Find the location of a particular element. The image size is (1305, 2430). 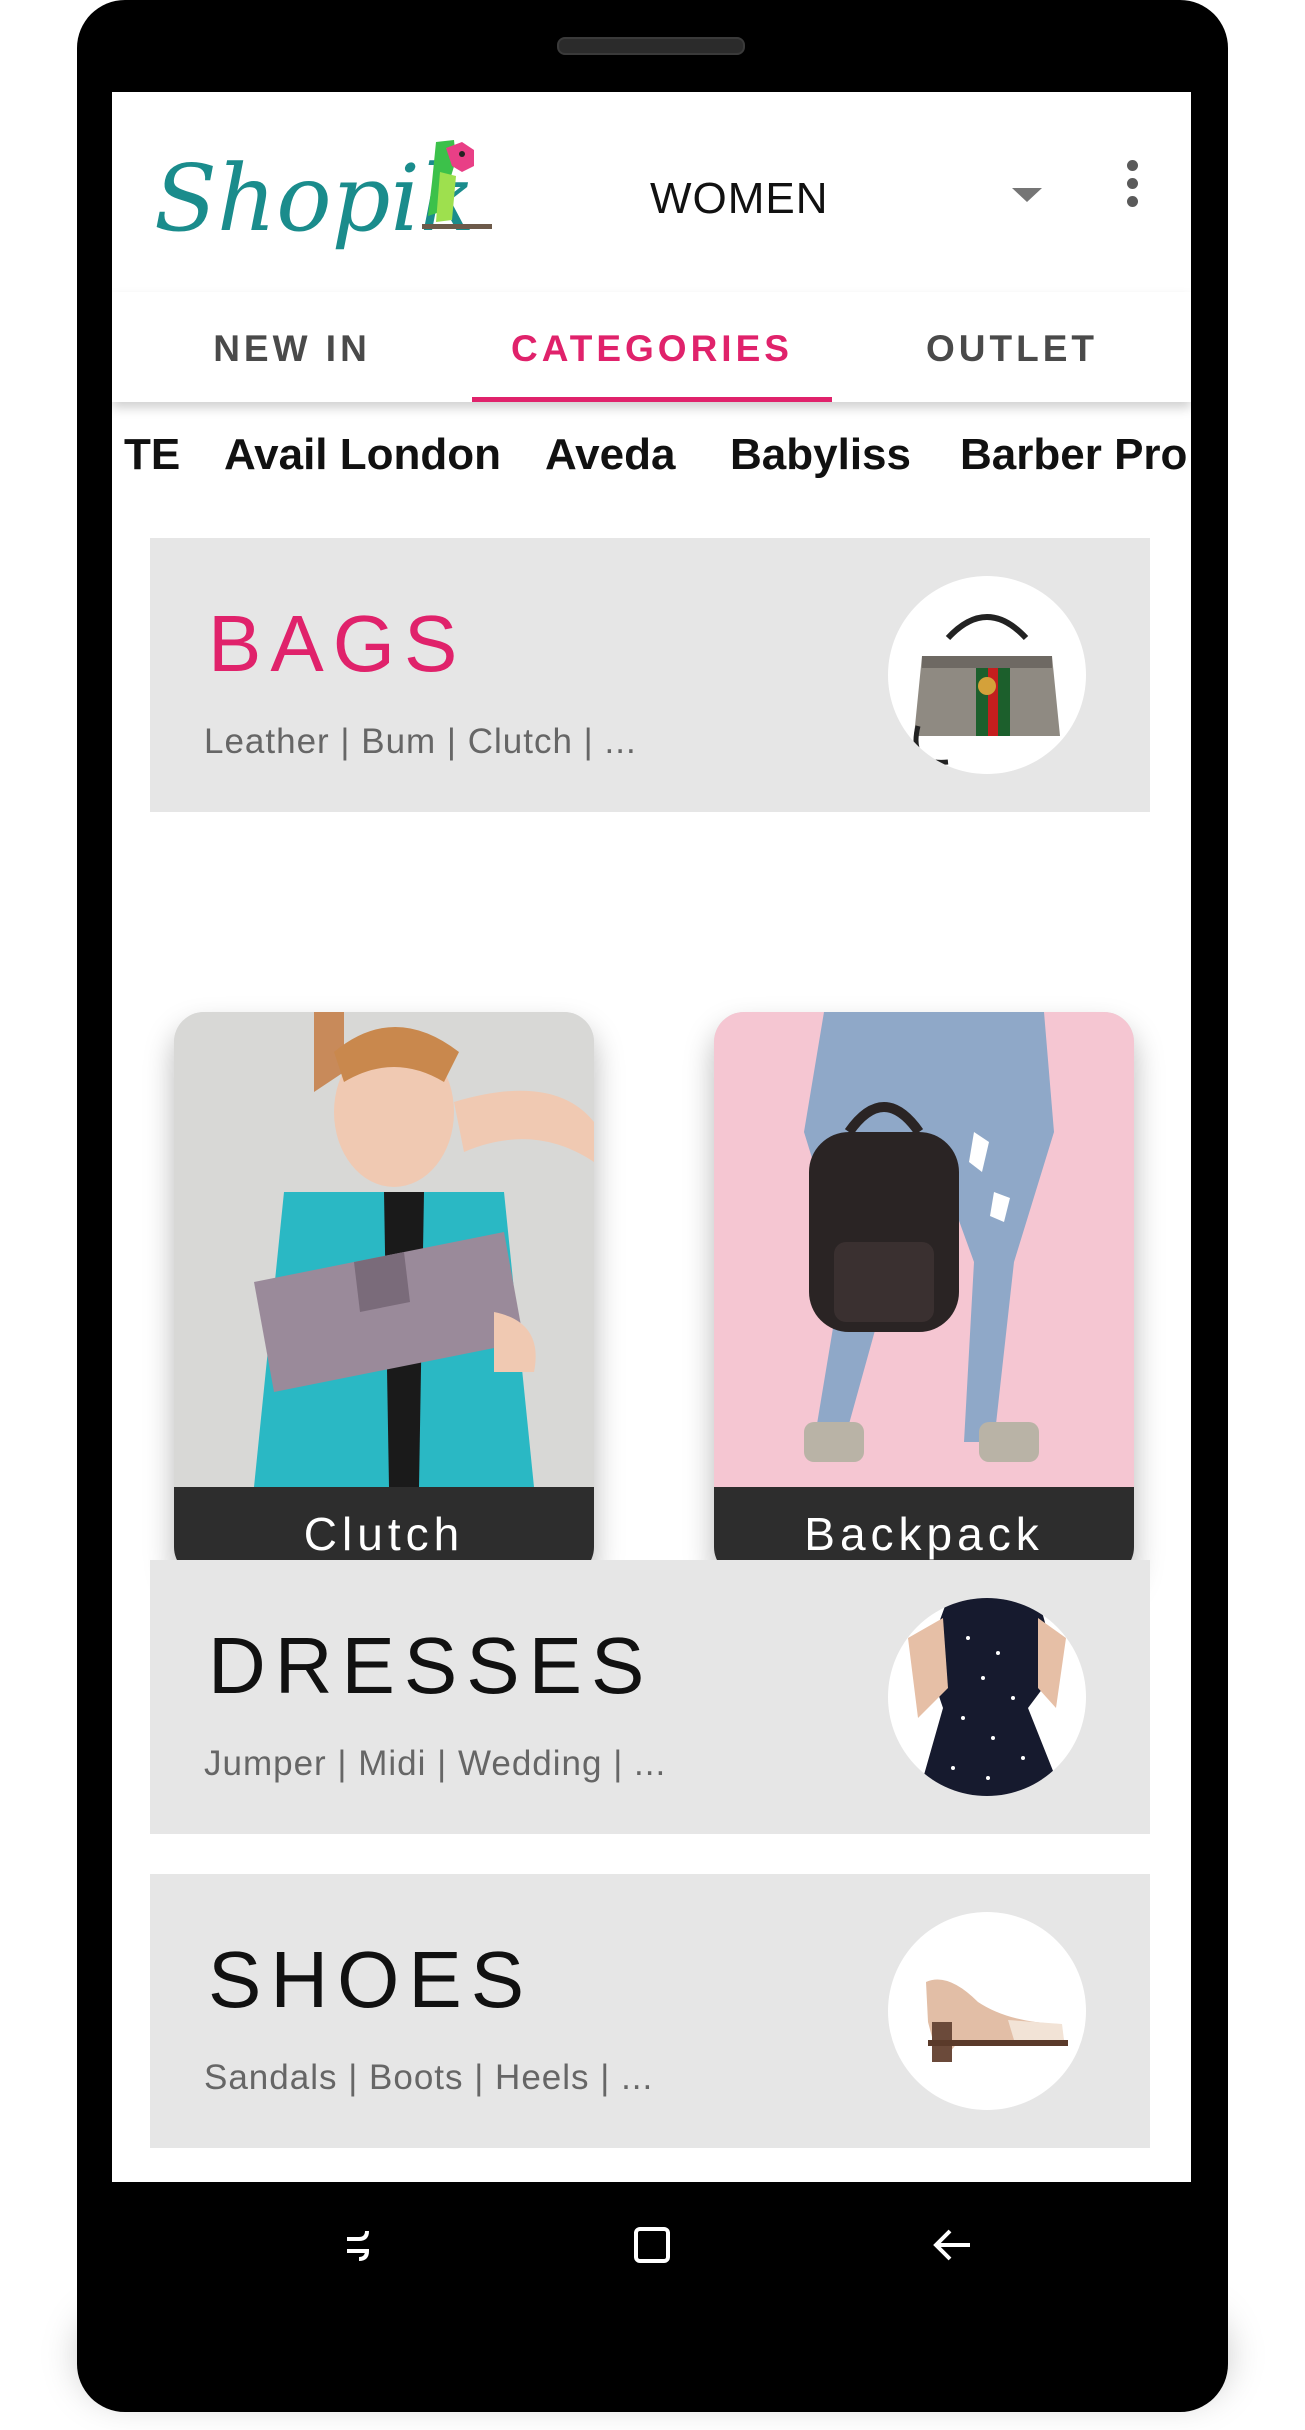

tab-bar: NEW IN CATEGORIES OUTLET is located at coordinates (651, 347).